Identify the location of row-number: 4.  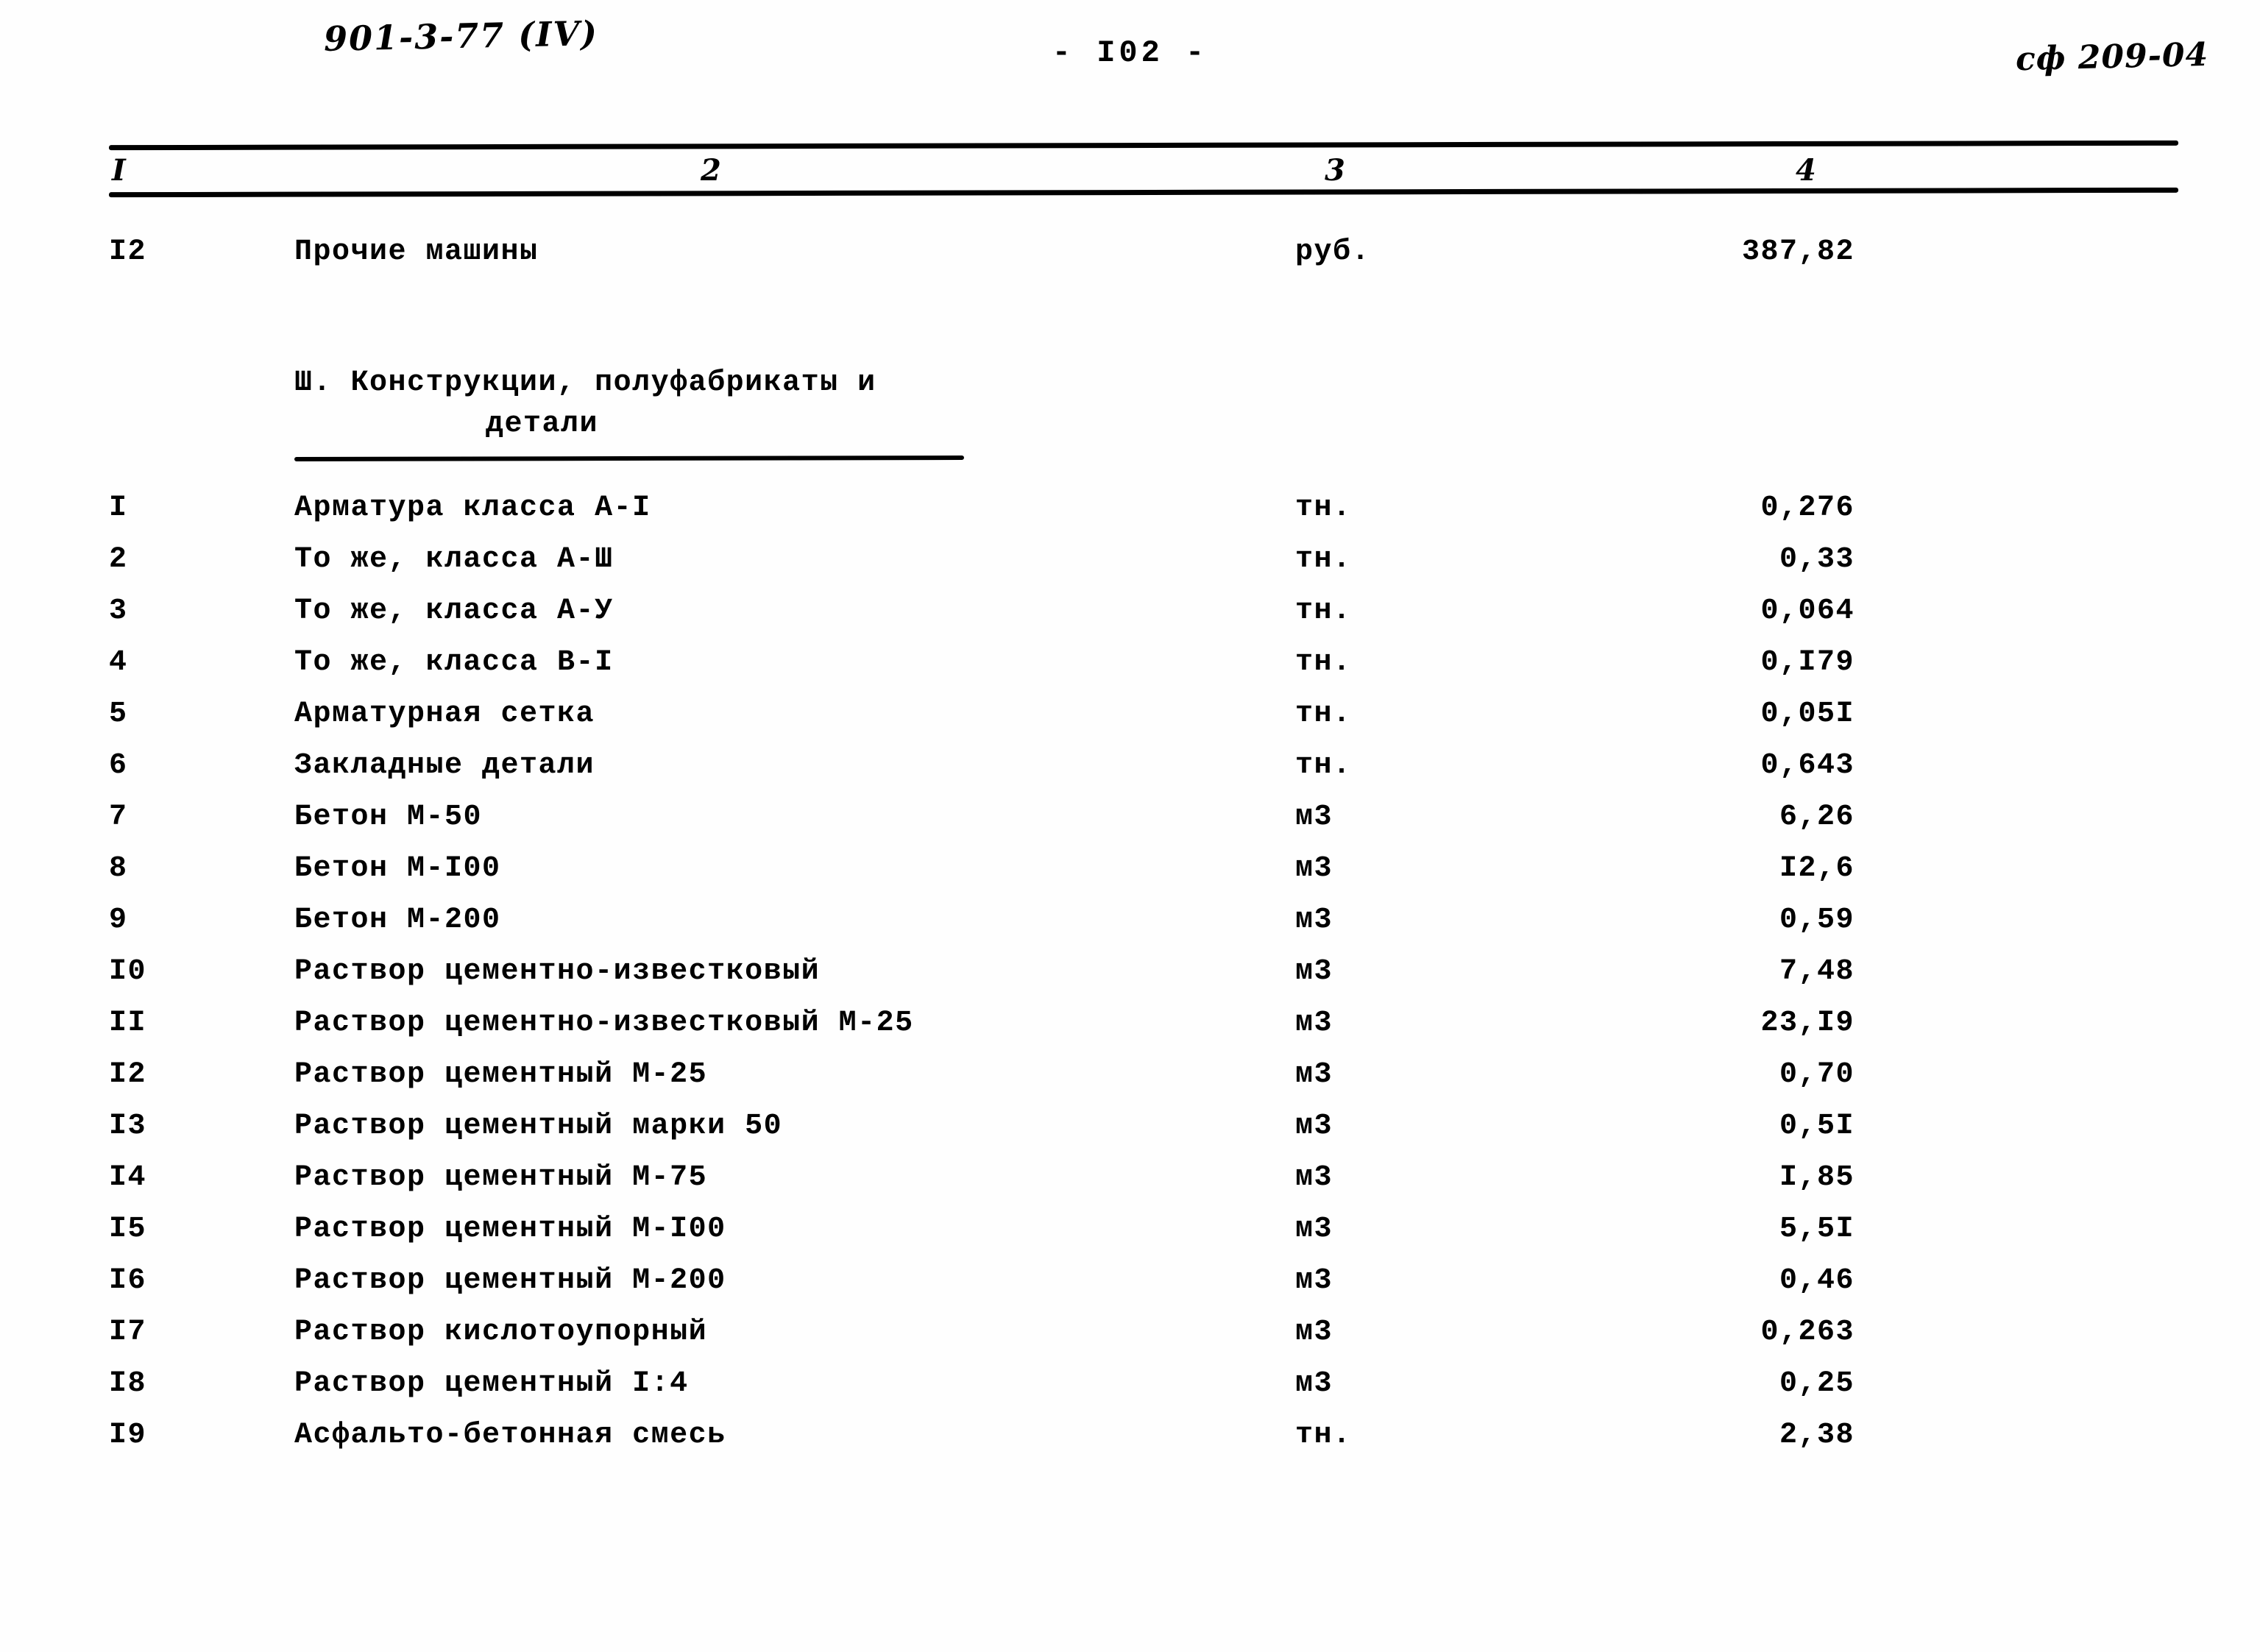
(118, 662).